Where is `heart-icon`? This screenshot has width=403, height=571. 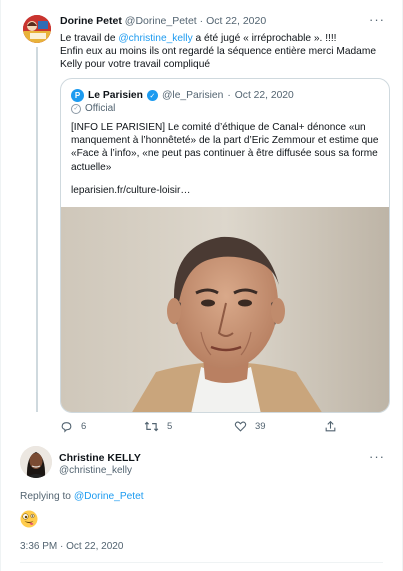
heart-icon is located at coordinates (240, 426).